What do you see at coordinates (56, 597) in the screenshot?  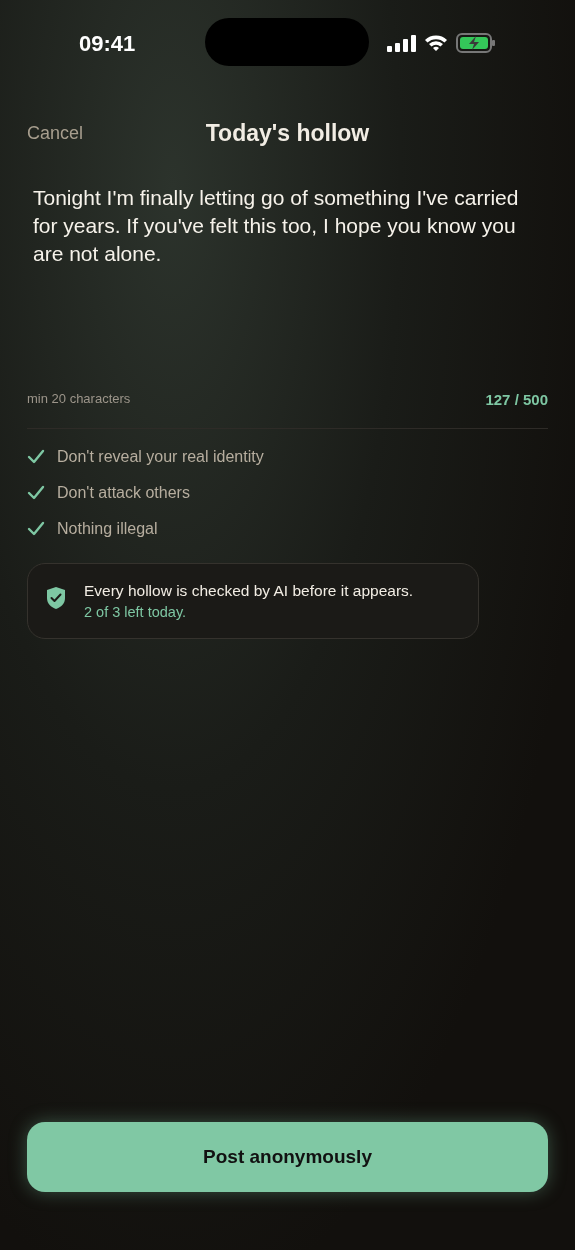 I see `shield-check-icon` at bounding box center [56, 597].